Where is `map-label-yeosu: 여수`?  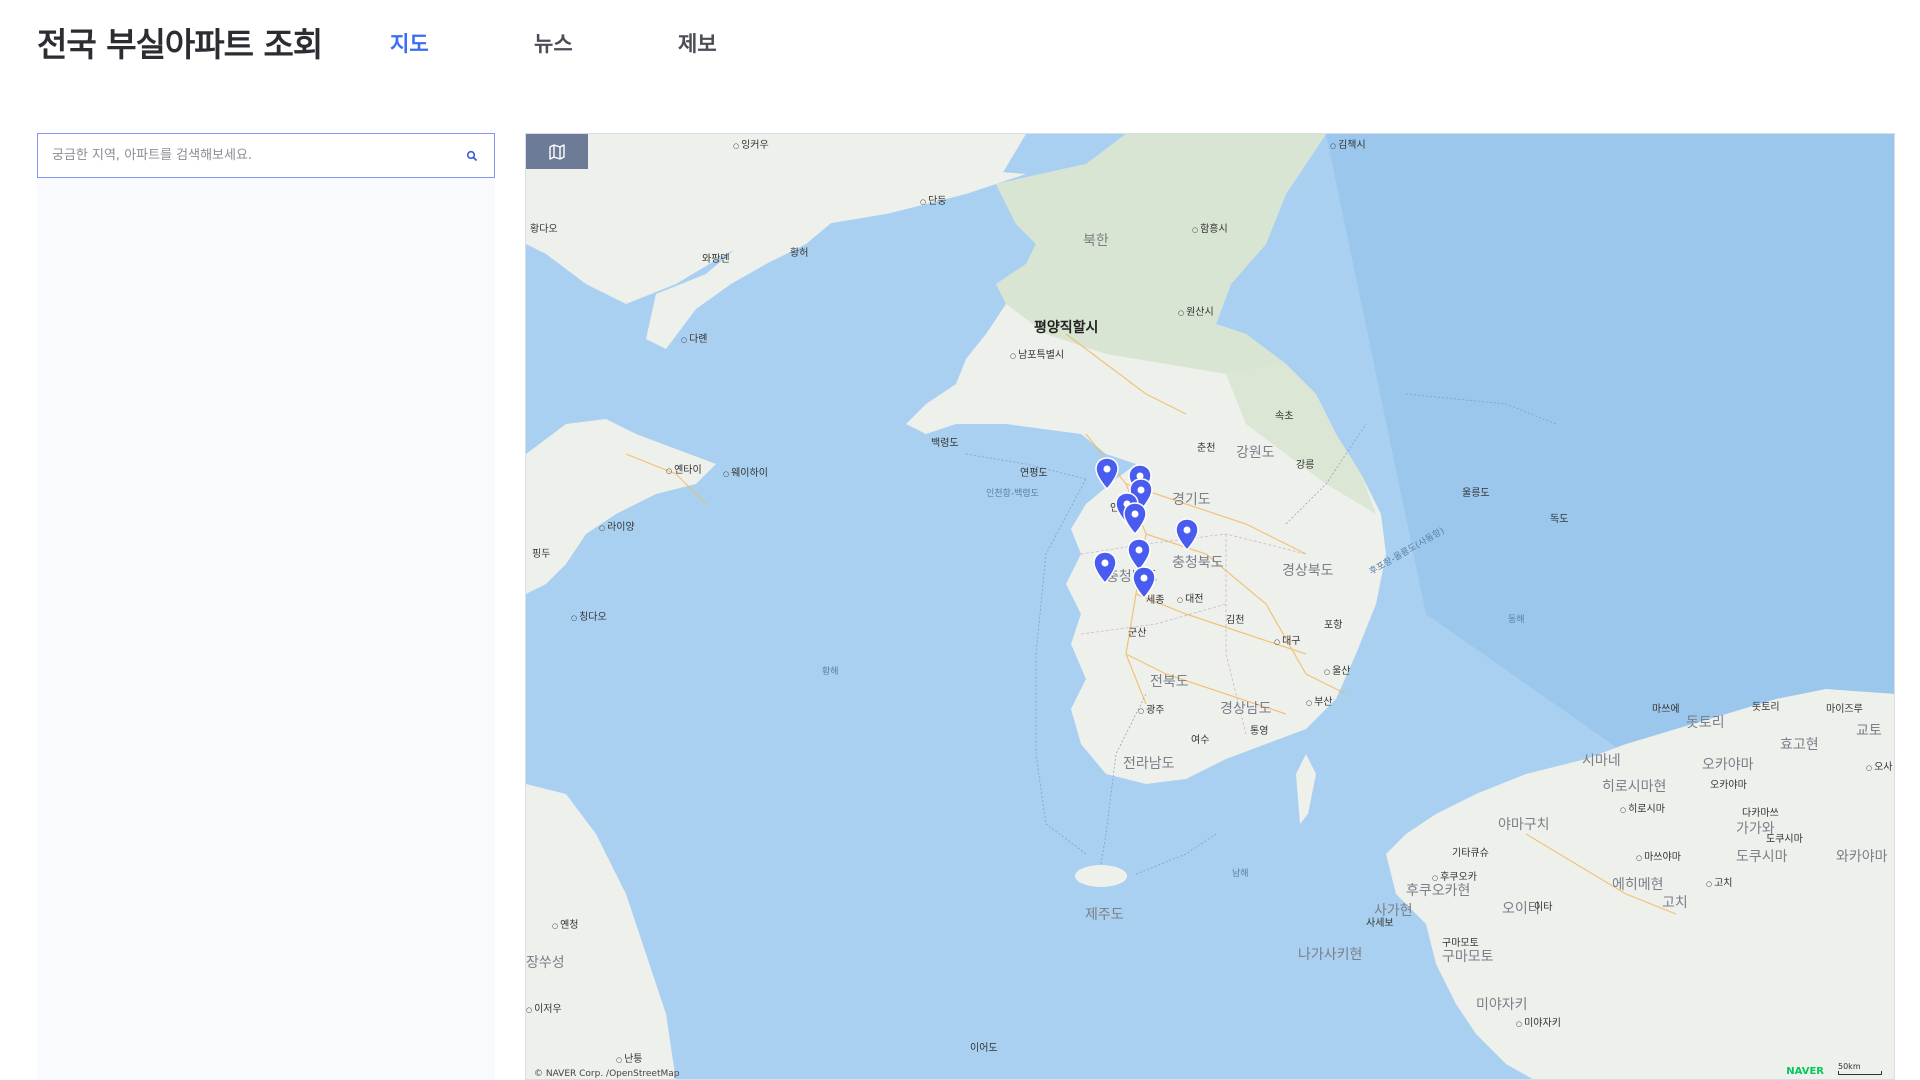 map-label-yeosu: 여수 is located at coordinates (1200, 740).